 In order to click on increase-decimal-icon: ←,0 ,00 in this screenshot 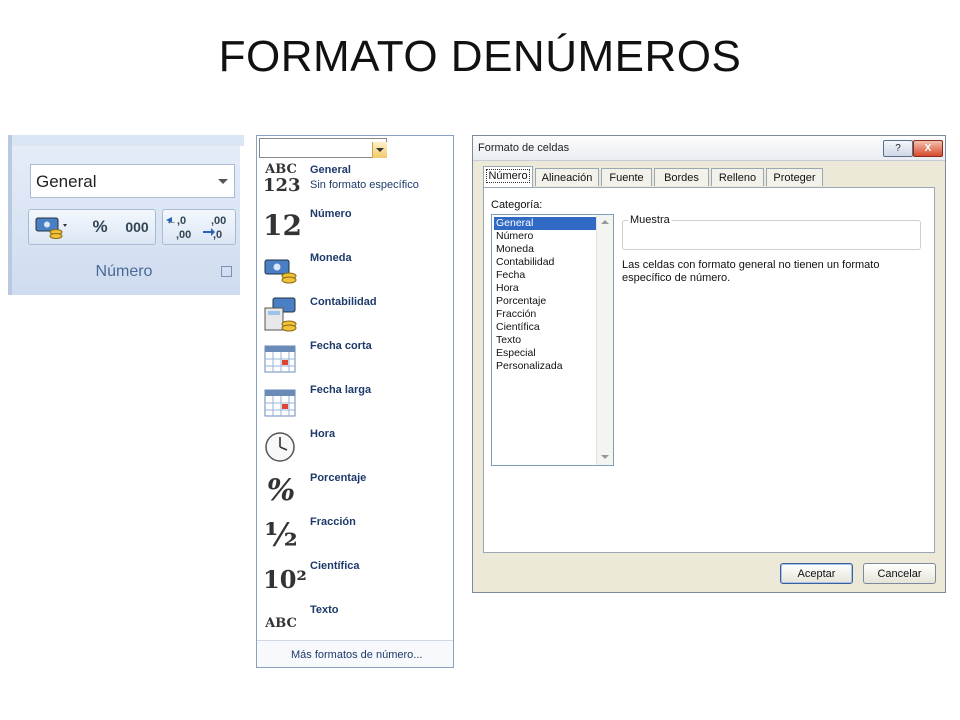, I will do `click(178, 228)`.